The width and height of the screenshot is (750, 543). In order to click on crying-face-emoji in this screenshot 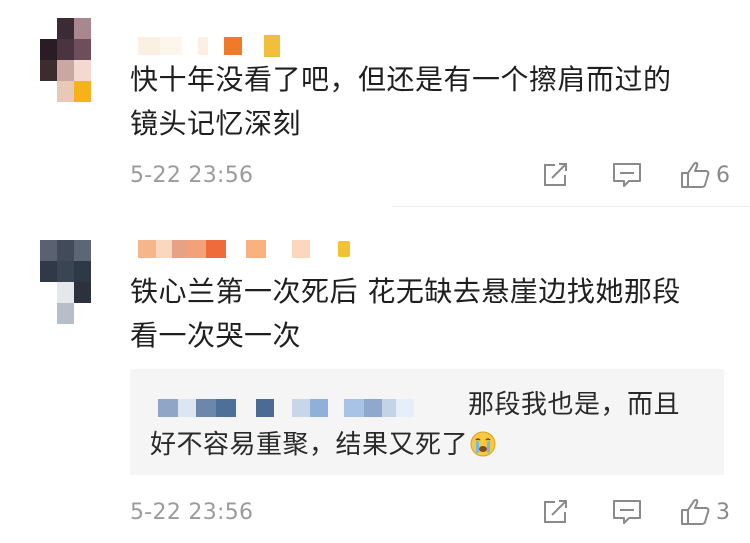, I will do `click(483, 443)`.